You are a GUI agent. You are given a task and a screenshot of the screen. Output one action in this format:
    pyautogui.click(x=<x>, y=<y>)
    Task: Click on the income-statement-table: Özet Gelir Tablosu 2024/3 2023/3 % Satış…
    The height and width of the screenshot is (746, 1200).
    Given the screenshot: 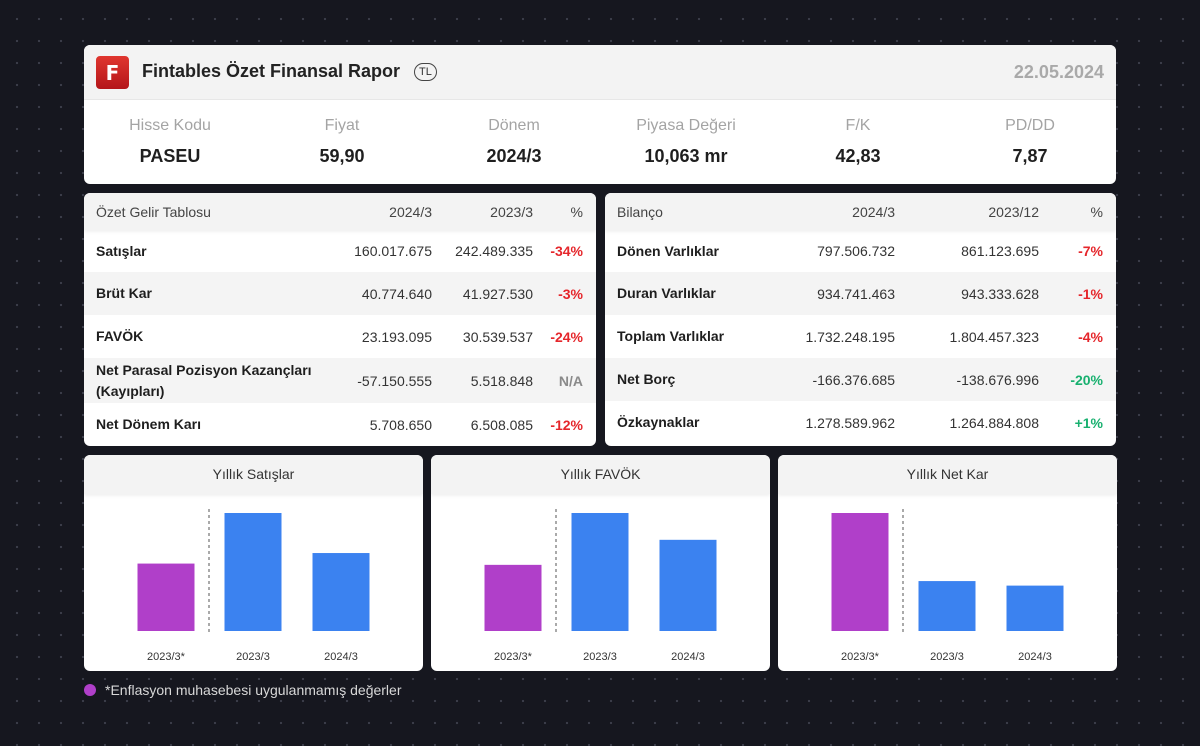 What is the action you would take?
    pyautogui.click(x=340, y=319)
    